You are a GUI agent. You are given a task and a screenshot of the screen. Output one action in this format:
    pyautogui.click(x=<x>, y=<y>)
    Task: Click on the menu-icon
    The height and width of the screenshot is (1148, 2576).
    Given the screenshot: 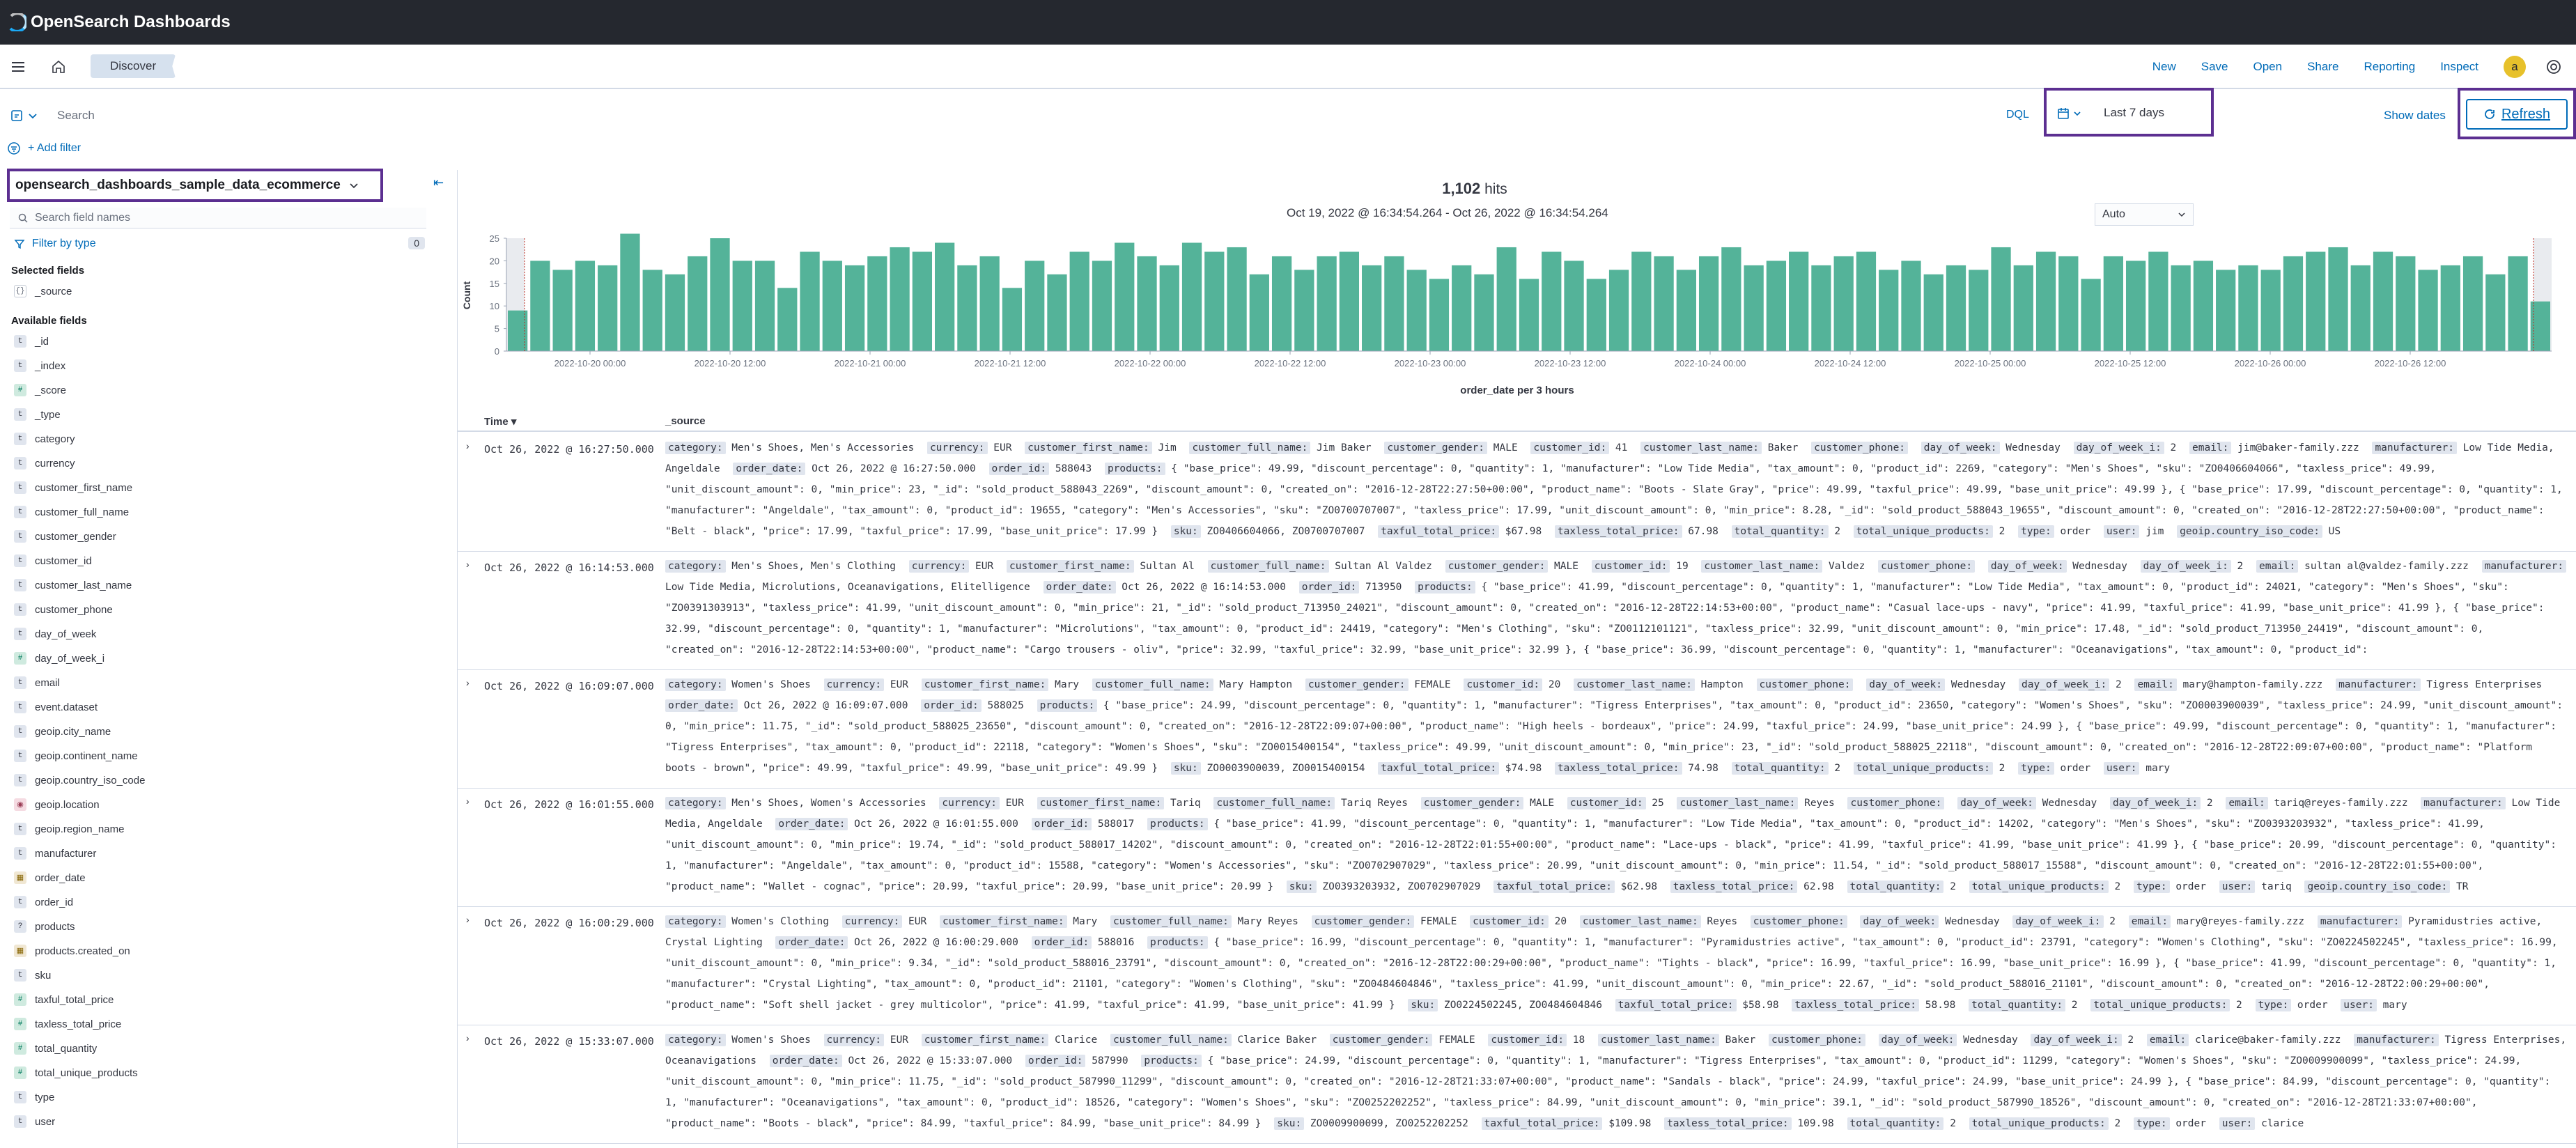 What is the action you would take?
    pyautogui.click(x=18, y=67)
    